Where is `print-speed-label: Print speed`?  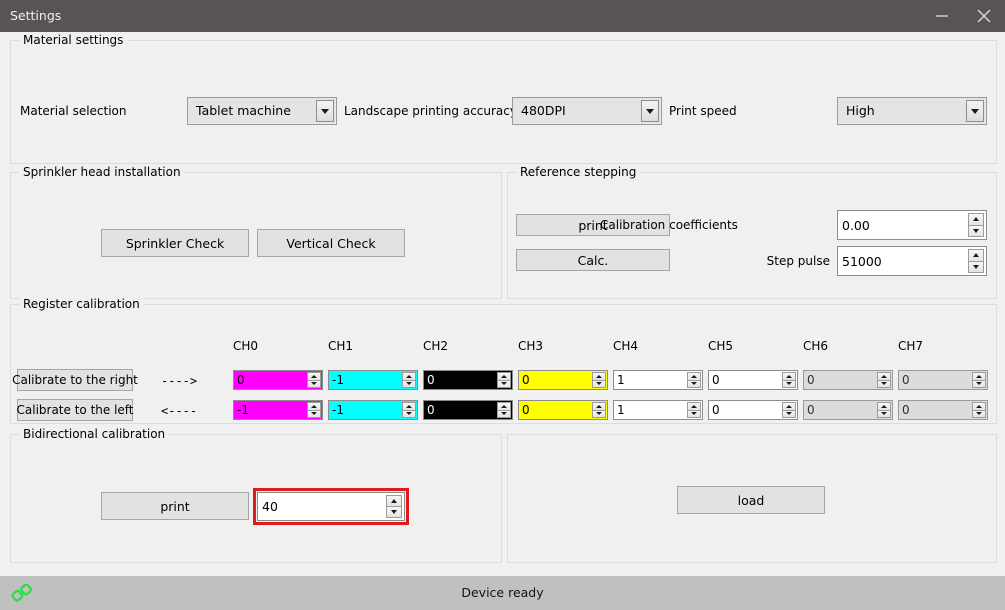 print-speed-label: Print speed is located at coordinates (703, 111).